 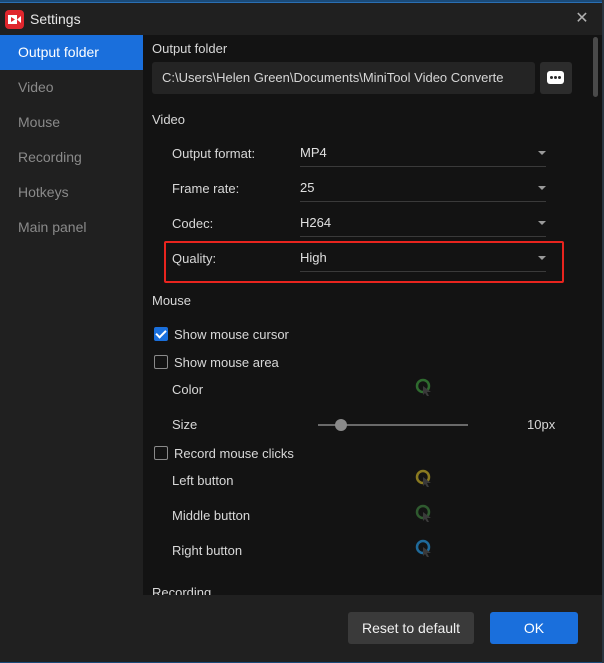 I want to click on middle-button-label: Middle button, so click(x=211, y=515).